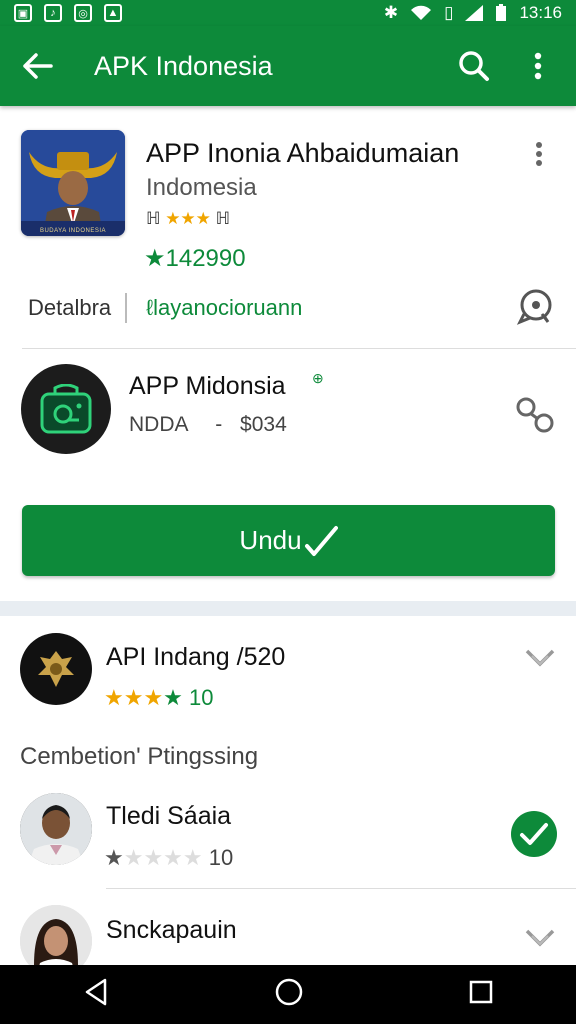 The height and width of the screenshot is (1024, 576). I want to click on battery-icon, so click(501, 12).